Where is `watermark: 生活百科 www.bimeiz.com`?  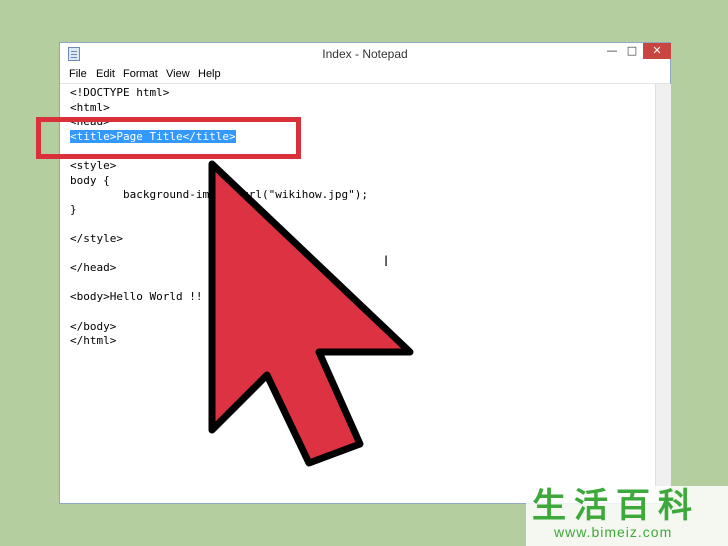 watermark: 生活百科 www.bimeiz.com is located at coordinates (627, 516).